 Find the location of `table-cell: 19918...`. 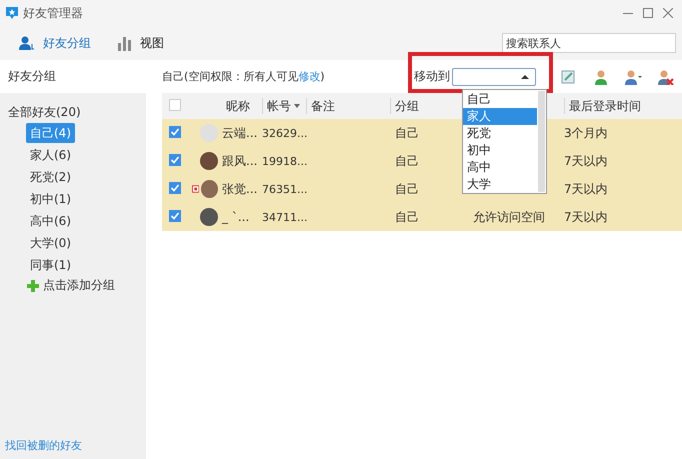

table-cell: 19918... is located at coordinates (284, 161).